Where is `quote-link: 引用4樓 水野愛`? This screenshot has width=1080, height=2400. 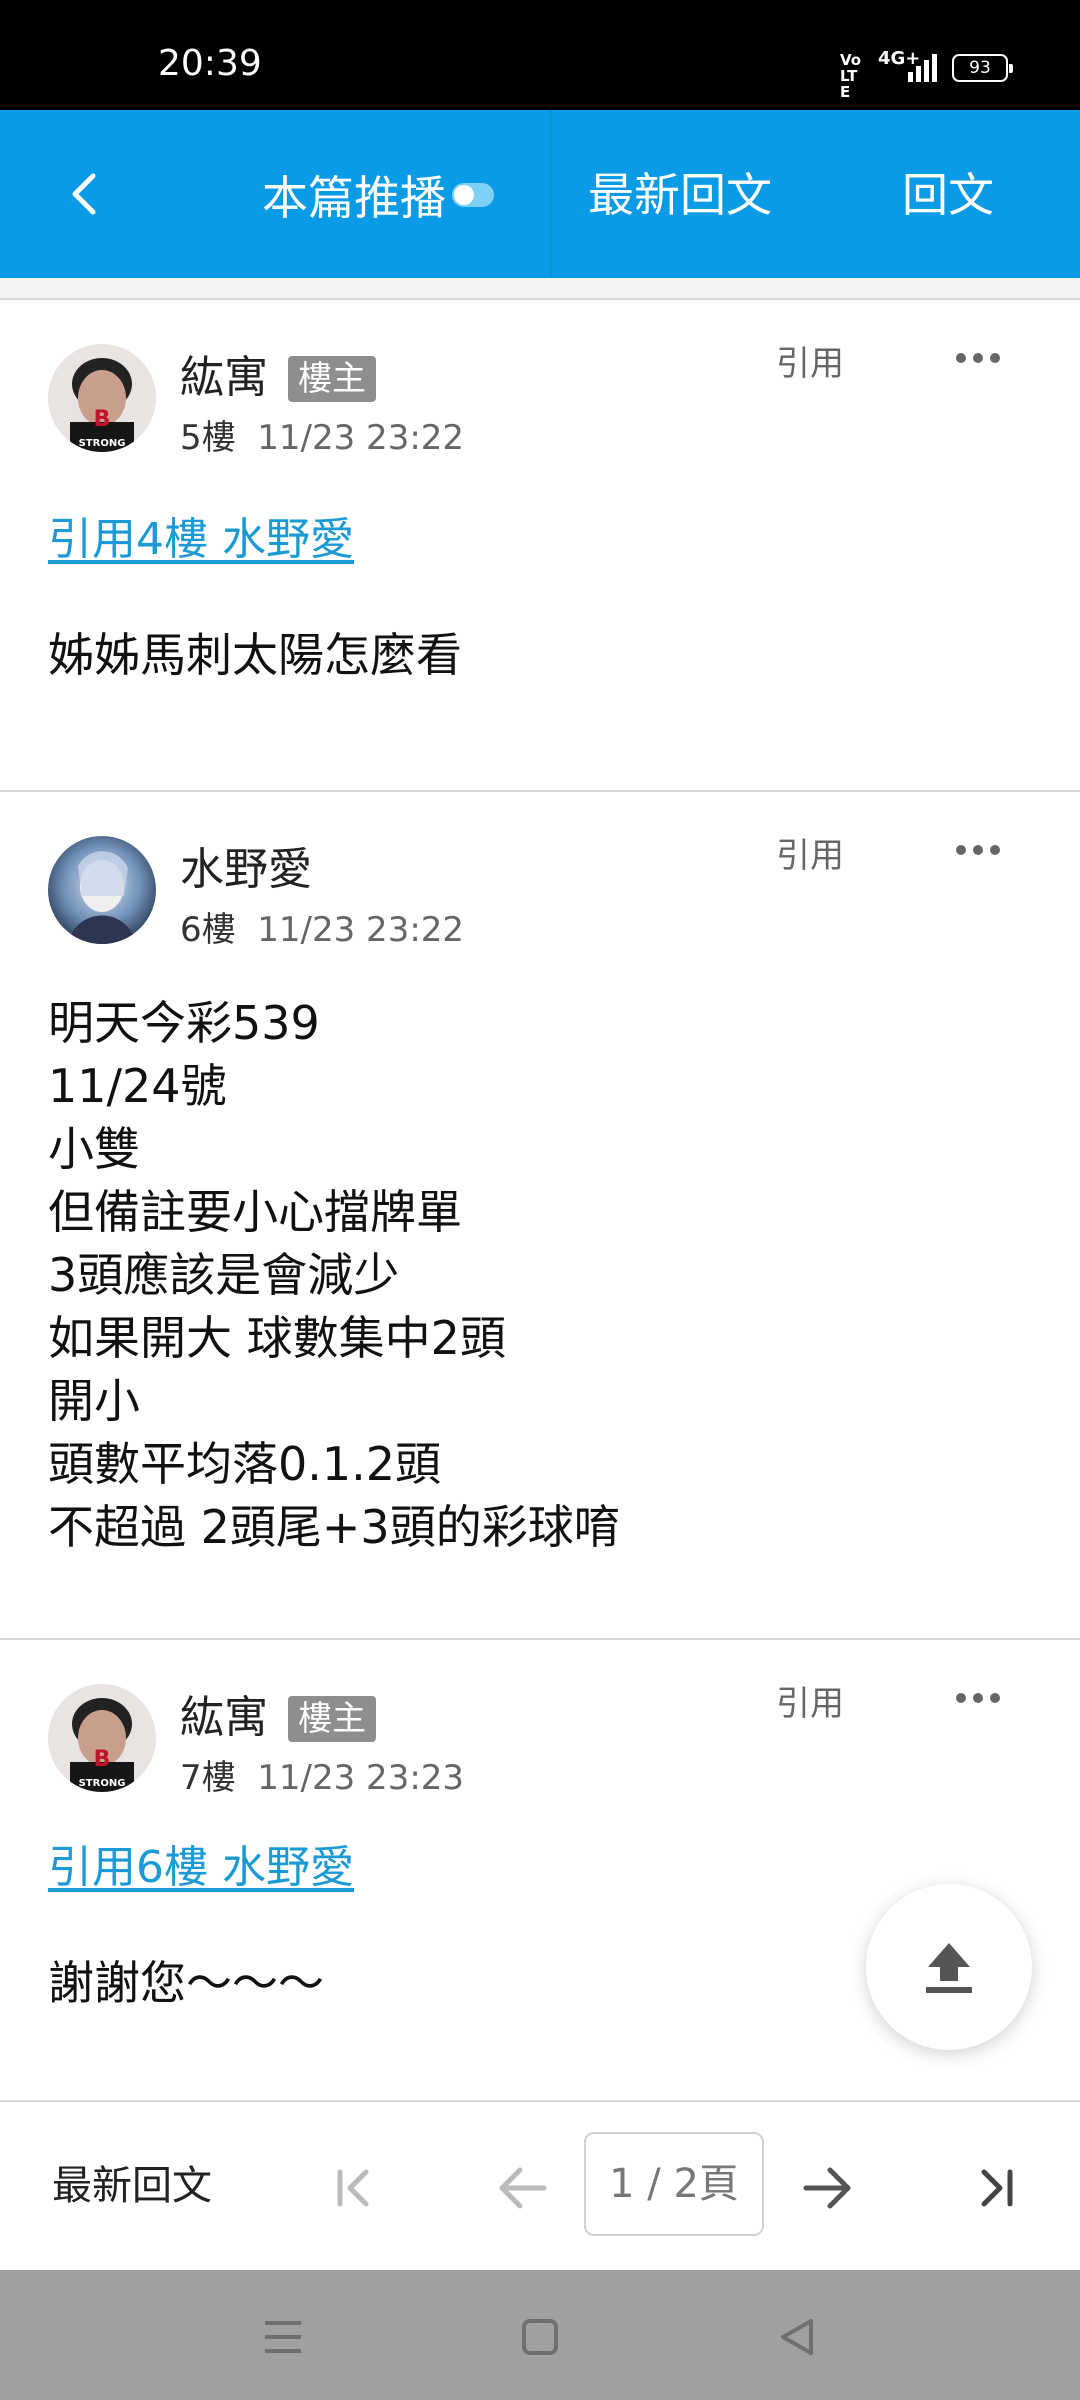
quote-link: 引用4樓 水野愛 is located at coordinates (201, 540).